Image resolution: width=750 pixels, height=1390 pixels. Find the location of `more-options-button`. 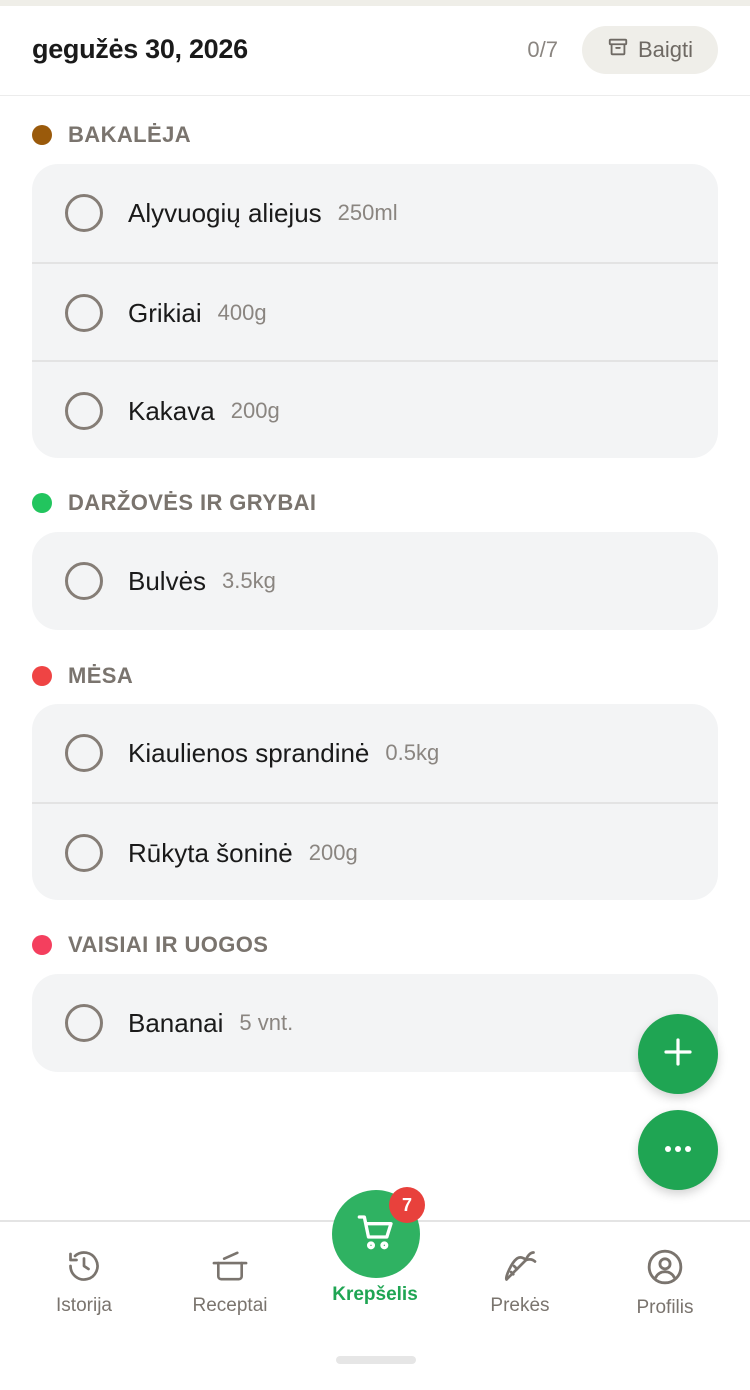

more-options-button is located at coordinates (678, 1150).